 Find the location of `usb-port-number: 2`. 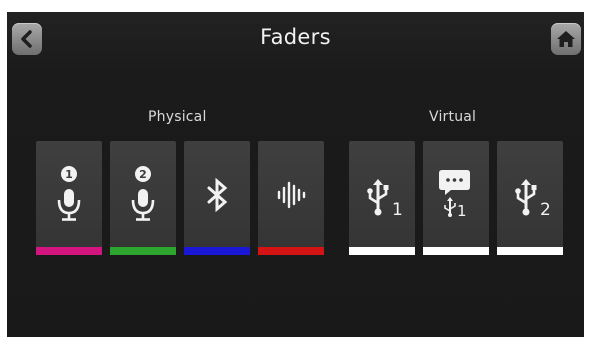

usb-port-number: 2 is located at coordinates (545, 210).